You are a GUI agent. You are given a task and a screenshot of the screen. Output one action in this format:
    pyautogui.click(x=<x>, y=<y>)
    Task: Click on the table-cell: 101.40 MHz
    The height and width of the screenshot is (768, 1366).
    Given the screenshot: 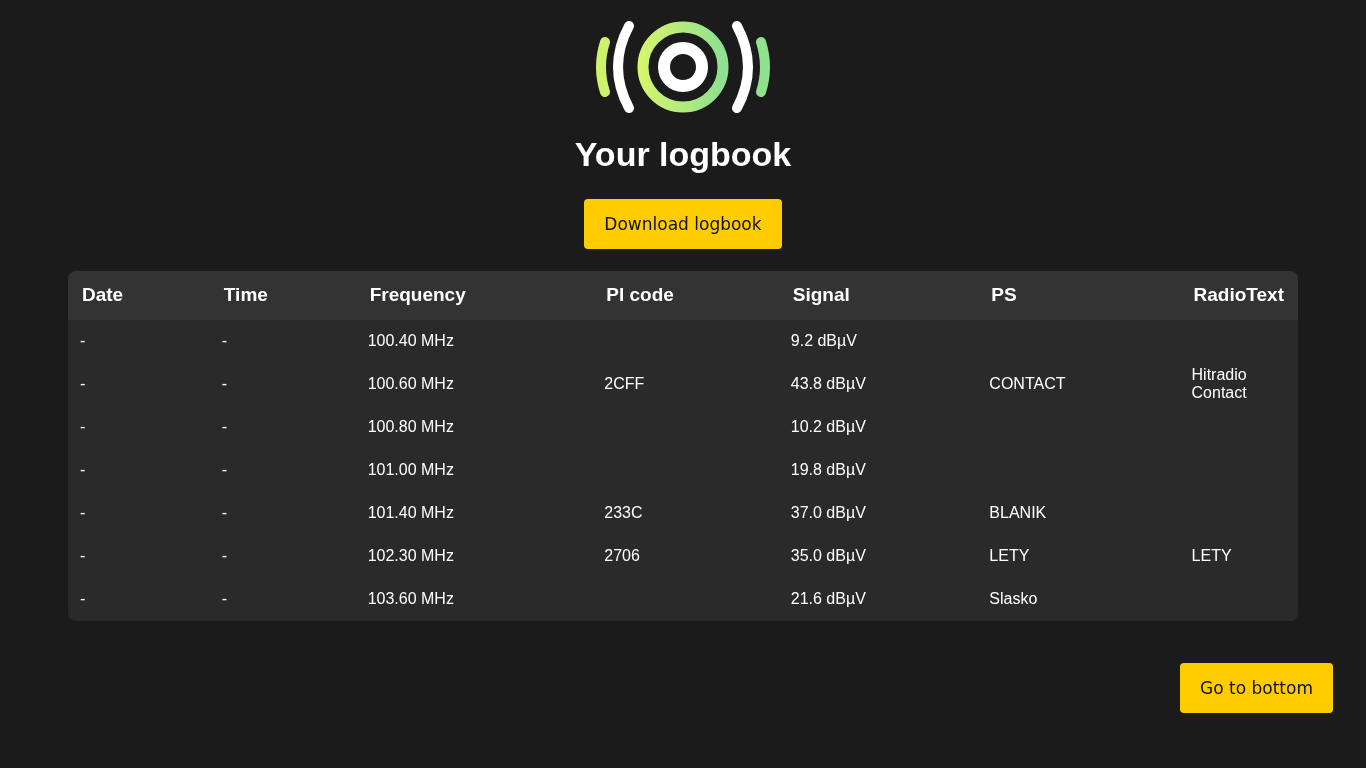 What is the action you would take?
    pyautogui.click(x=410, y=513)
    